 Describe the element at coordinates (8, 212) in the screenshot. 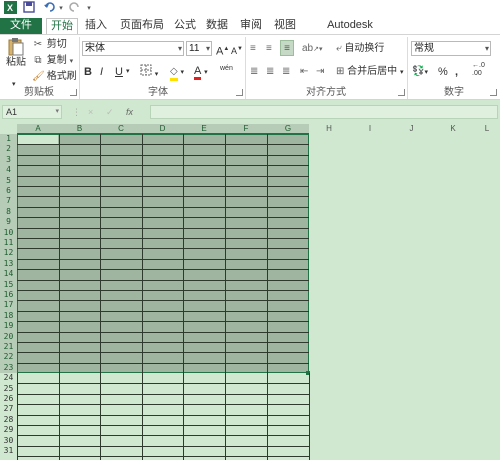

I see `row-header-8: 8` at that location.